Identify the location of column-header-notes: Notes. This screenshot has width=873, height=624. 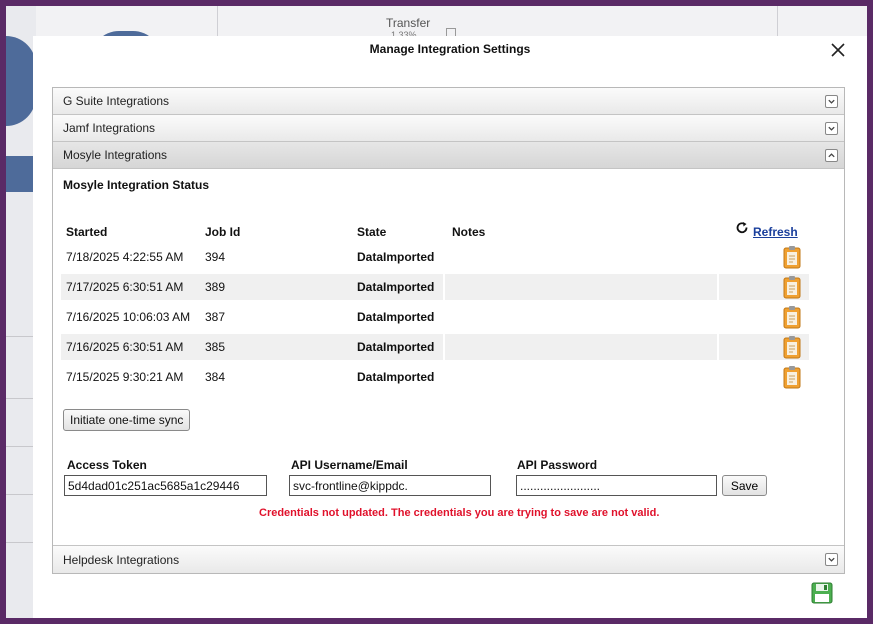
(469, 232).